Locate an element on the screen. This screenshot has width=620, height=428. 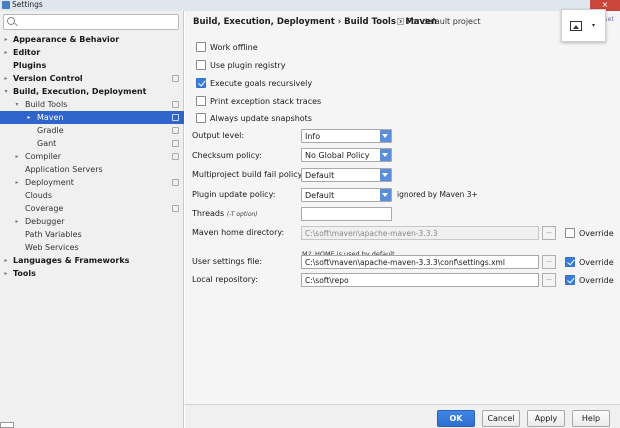
sidebar-item-coverage: Coverage is located at coordinates (92, 208).